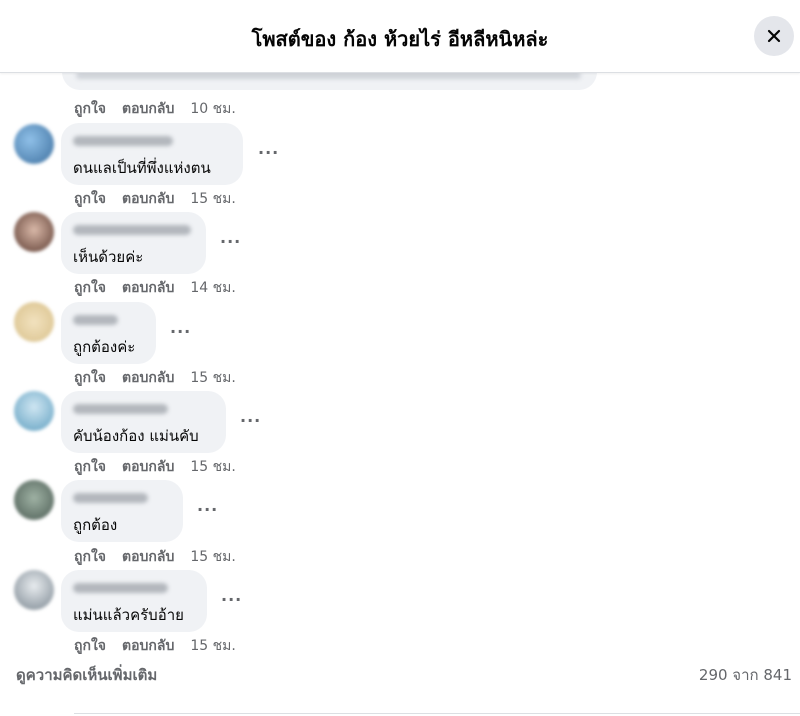 Image resolution: width=800 pixels, height=716 pixels. Describe the element at coordinates (95, 525) in the screenshot. I see `comment-text: ถูกต้อง` at that location.